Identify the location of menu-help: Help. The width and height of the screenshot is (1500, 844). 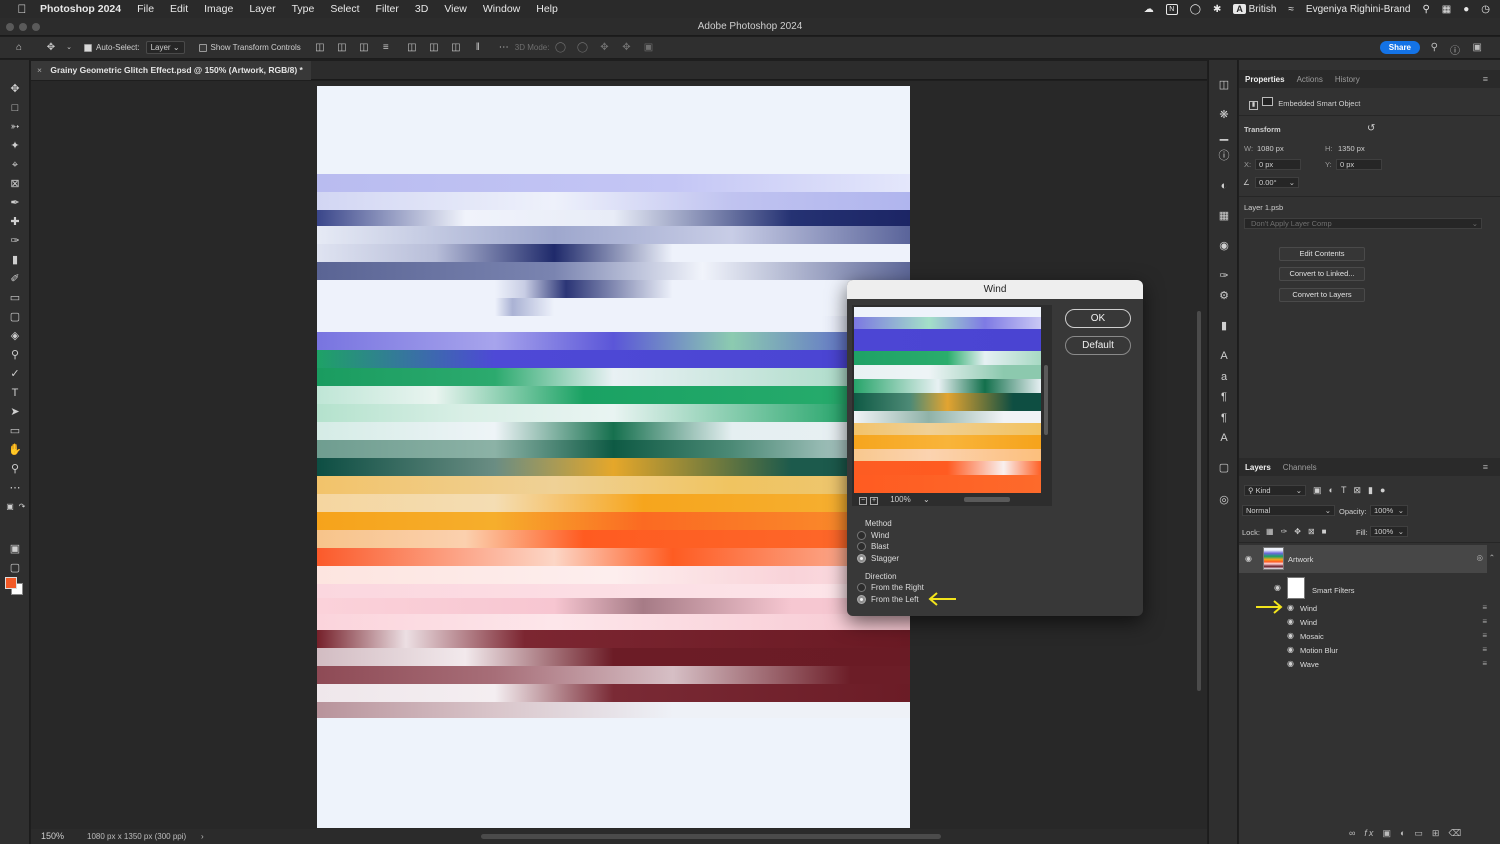
(547, 9).